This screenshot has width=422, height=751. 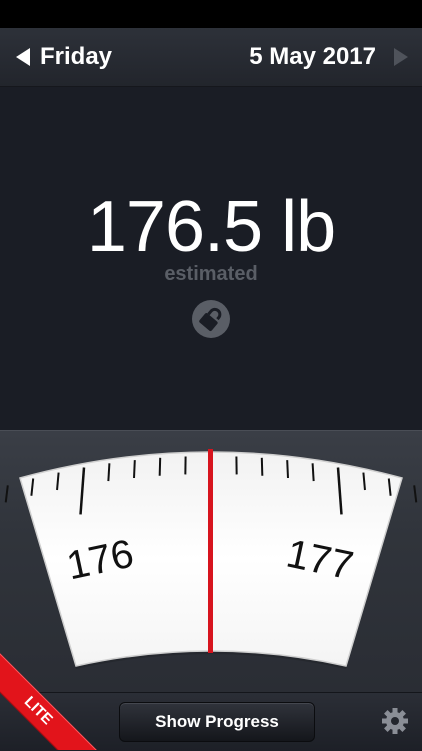 What do you see at coordinates (211, 274) in the screenshot?
I see `estimated-label: estimated` at bounding box center [211, 274].